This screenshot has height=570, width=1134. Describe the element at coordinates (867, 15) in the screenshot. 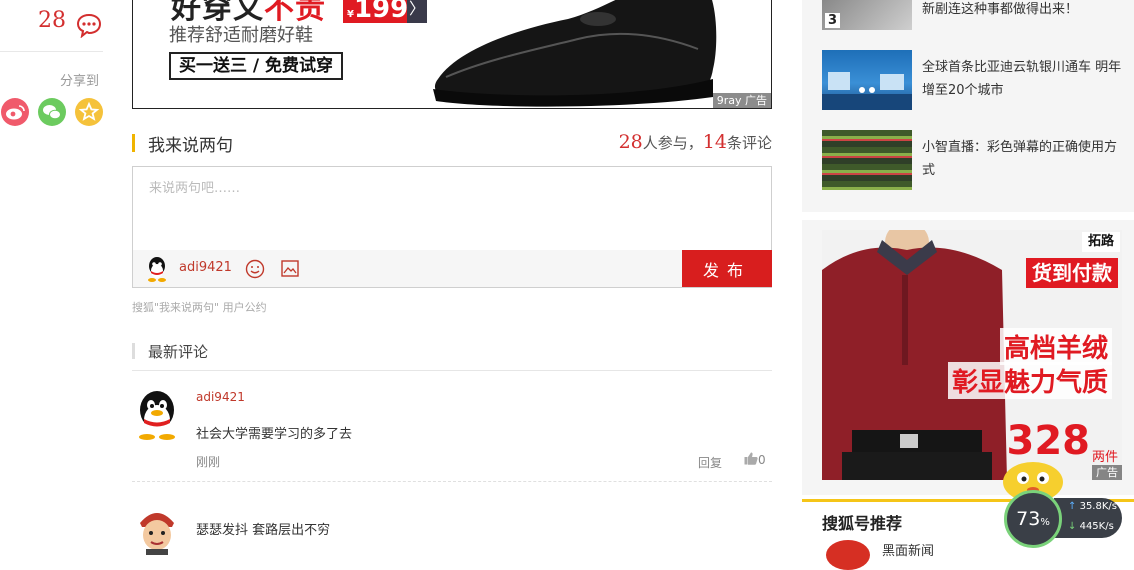

I see `news-thumbnail: 3` at that location.